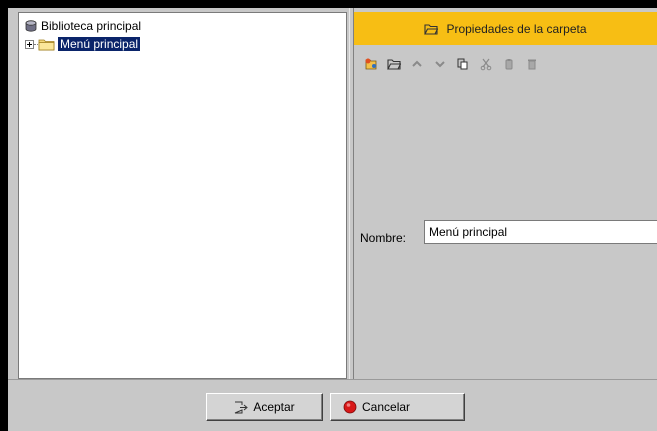 The width and height of the screenshot is (657, 431). I want to click on new-folder-button, so click(394, 64).